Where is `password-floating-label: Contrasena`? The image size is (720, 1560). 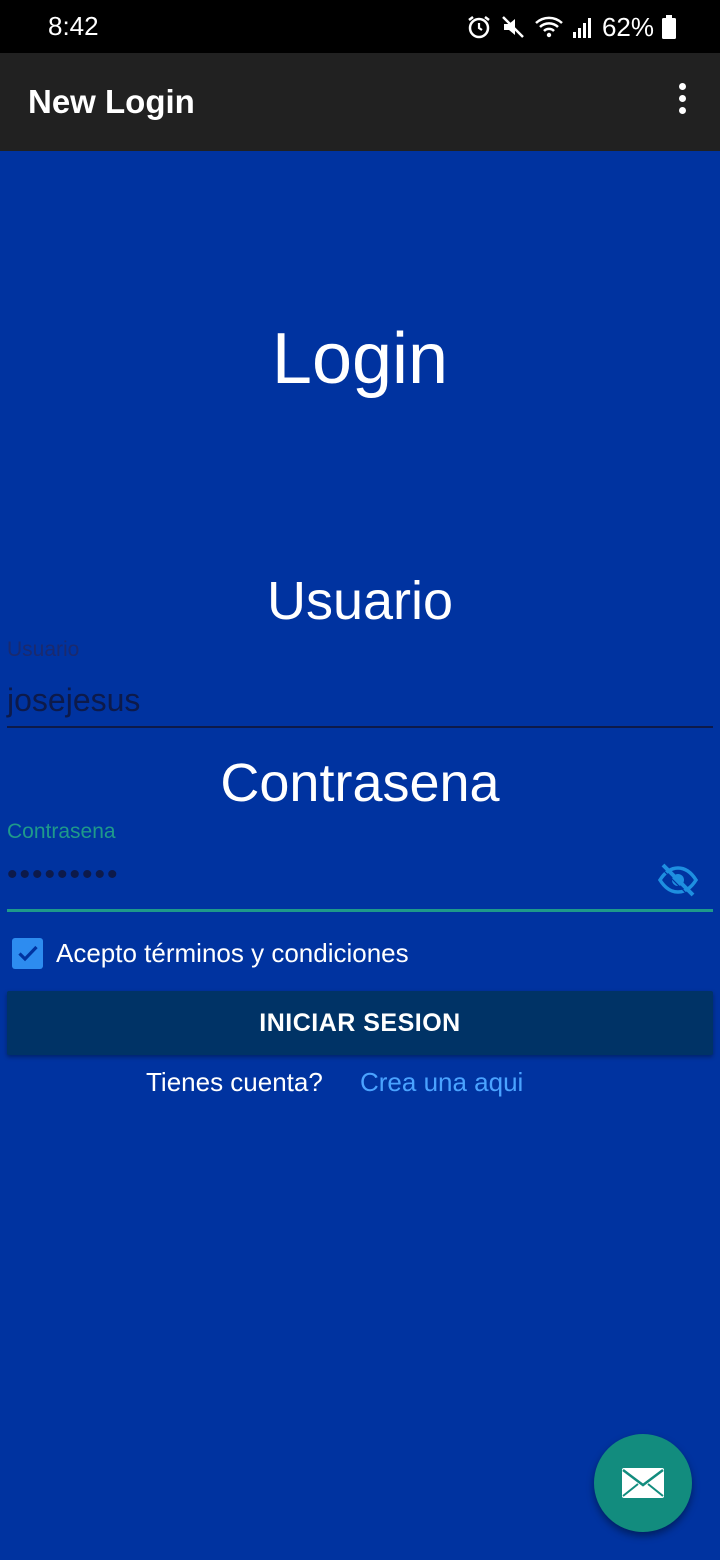
password-floating-label: Contrasena is located at coordinates (61, 831).